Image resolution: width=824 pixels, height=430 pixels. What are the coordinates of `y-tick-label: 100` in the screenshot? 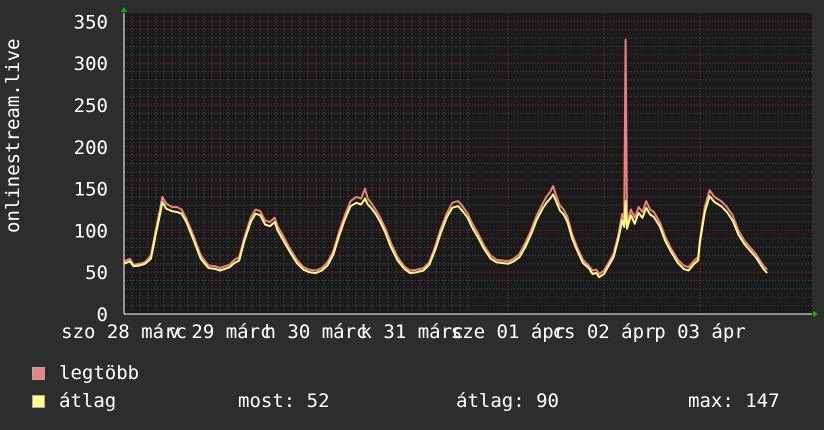 It's located at (91, 231).